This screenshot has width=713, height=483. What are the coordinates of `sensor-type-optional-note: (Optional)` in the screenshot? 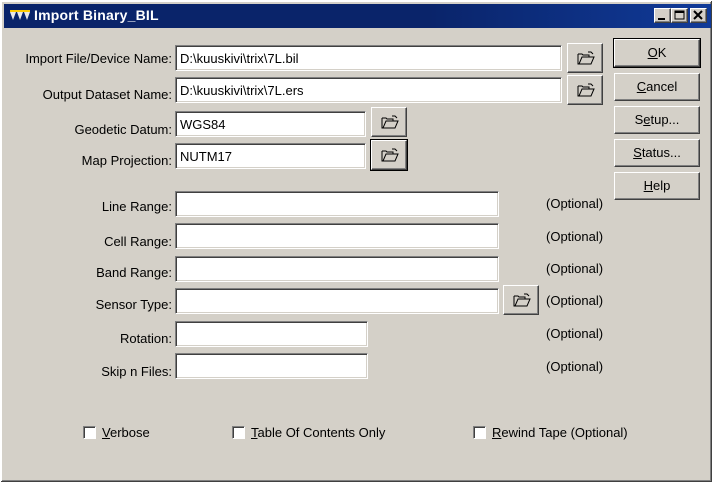 It's located at (575, 300).